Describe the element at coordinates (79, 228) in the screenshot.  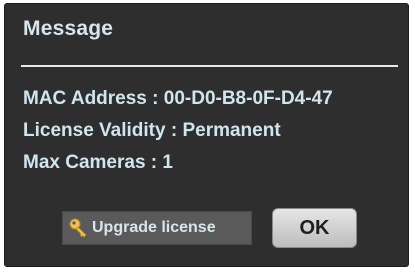
I see `key-icon` at that location.